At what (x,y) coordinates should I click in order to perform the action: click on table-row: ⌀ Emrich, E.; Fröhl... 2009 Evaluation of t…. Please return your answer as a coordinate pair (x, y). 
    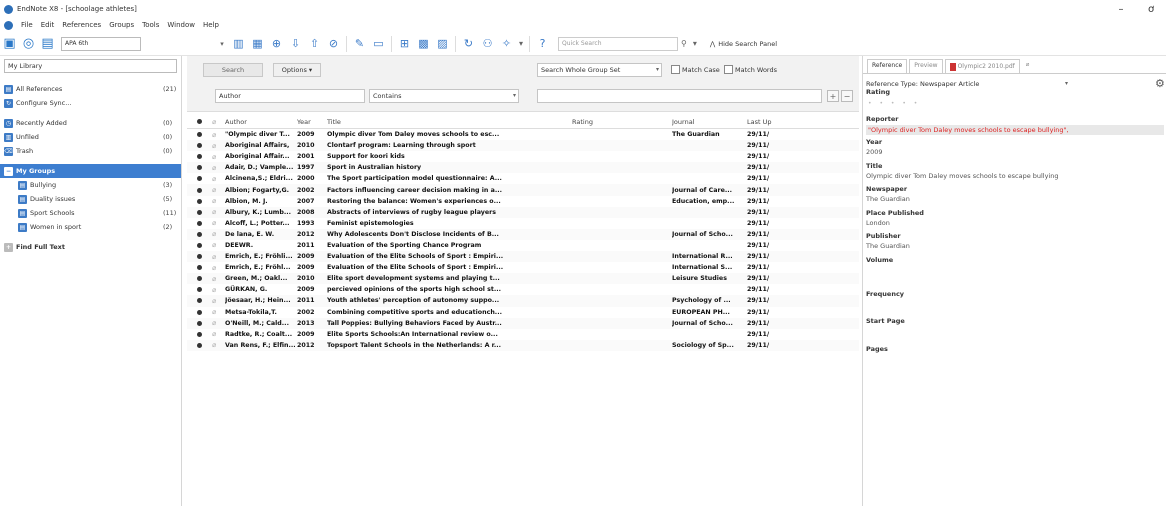
    Looking at the image, I should click on (523, 267).